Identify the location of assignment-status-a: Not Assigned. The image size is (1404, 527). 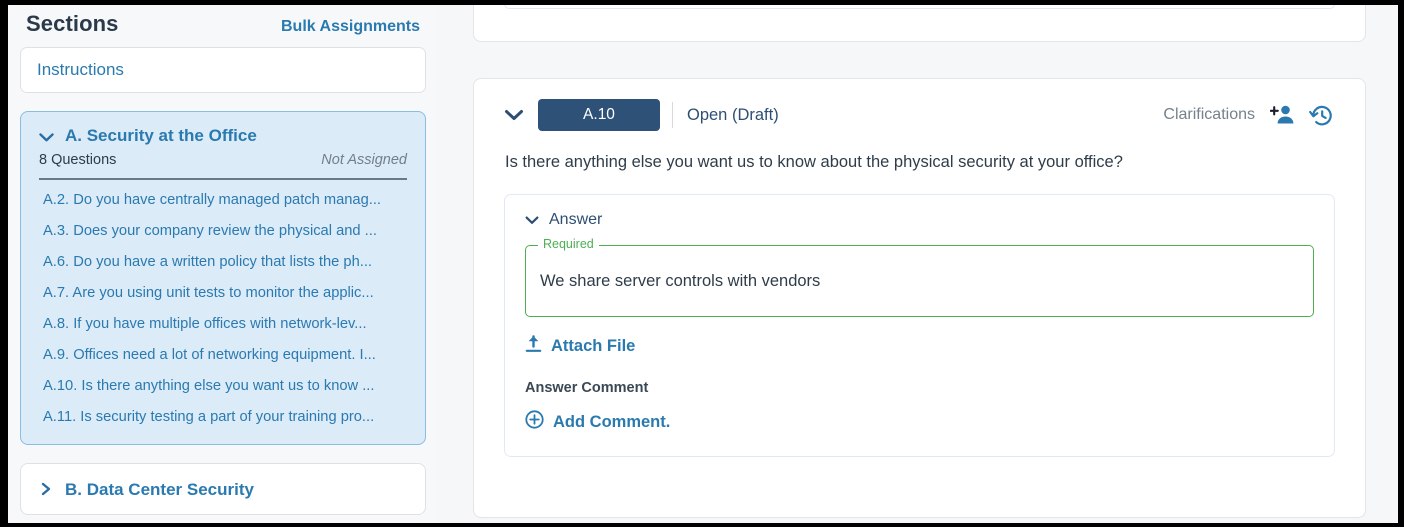
(364, 160).